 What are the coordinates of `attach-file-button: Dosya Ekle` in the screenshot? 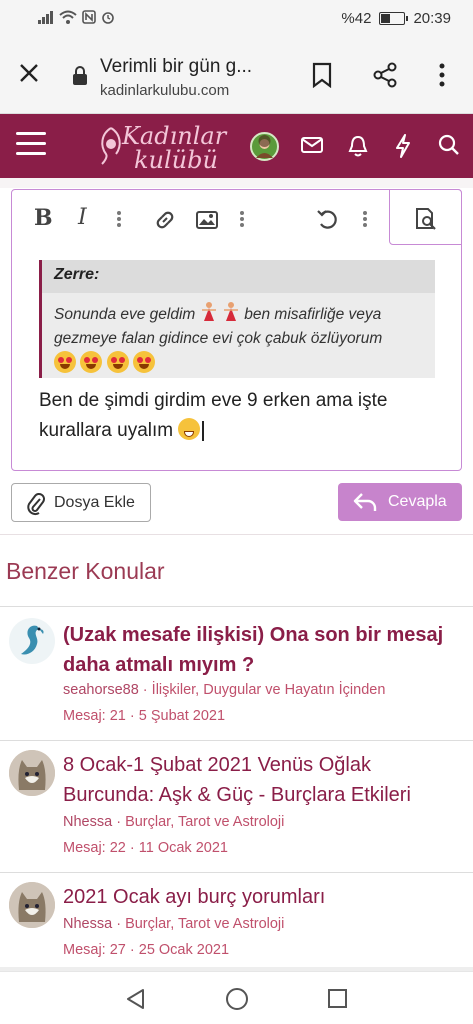 It's located at (81, 502).